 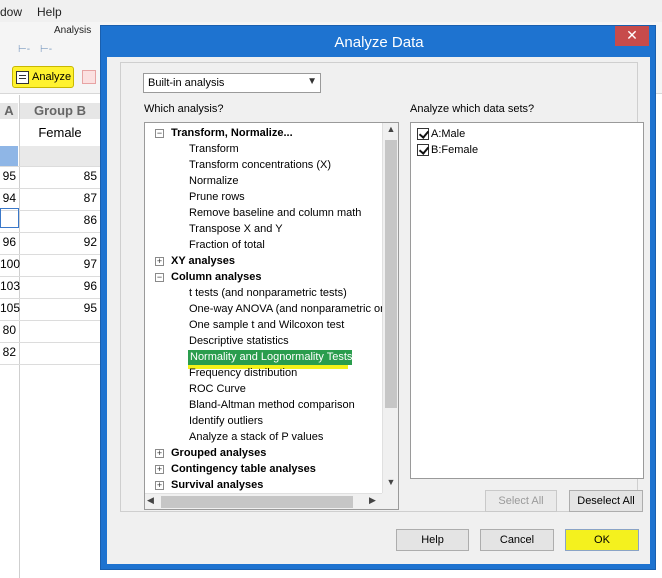 I want to click on tree-item: One sample t and Wilcoxon test, so click(x=266, y=326).